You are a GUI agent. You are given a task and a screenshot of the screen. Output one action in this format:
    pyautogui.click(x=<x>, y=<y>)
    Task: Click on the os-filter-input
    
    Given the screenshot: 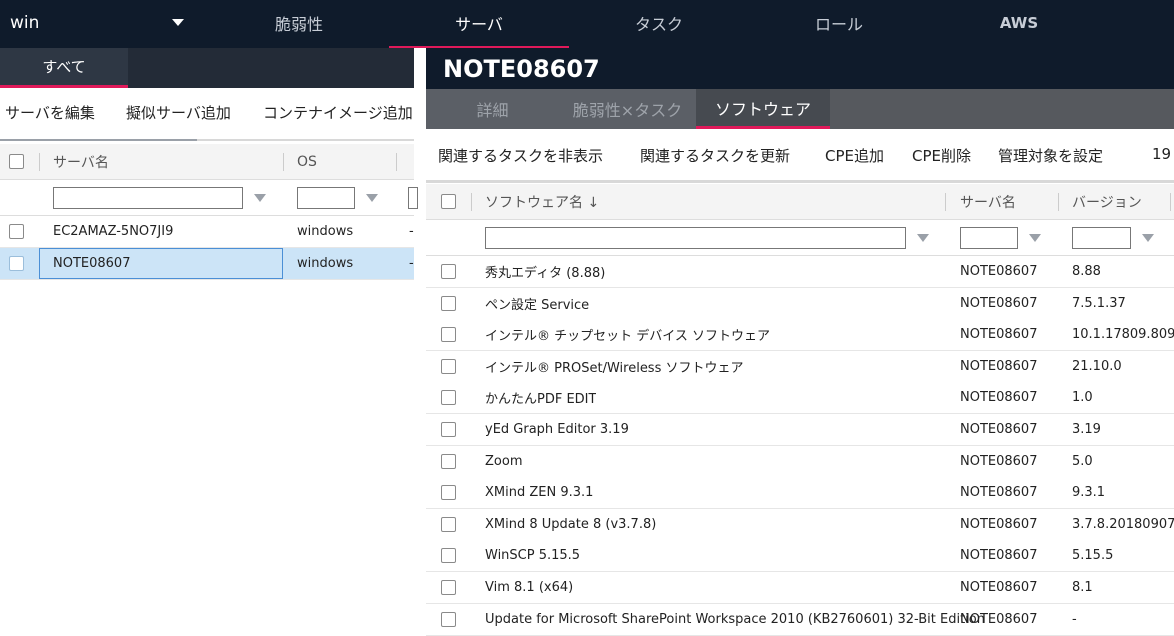 What is the action you would take?
    pyautogui.click(x=326, y=197)
    